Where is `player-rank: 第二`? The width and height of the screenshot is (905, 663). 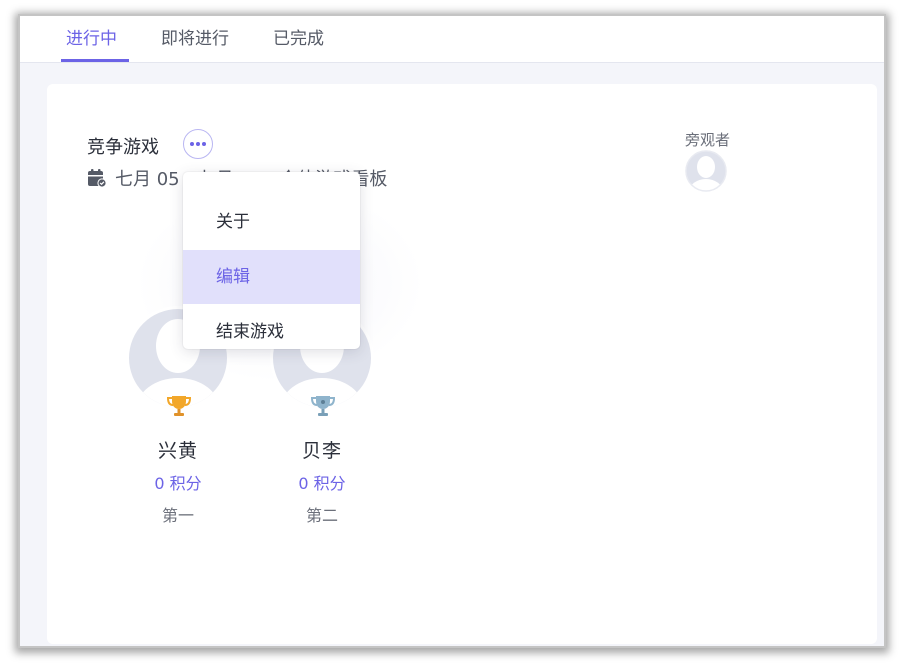 player-rank: 第二 is located at coordinates (321, 515).